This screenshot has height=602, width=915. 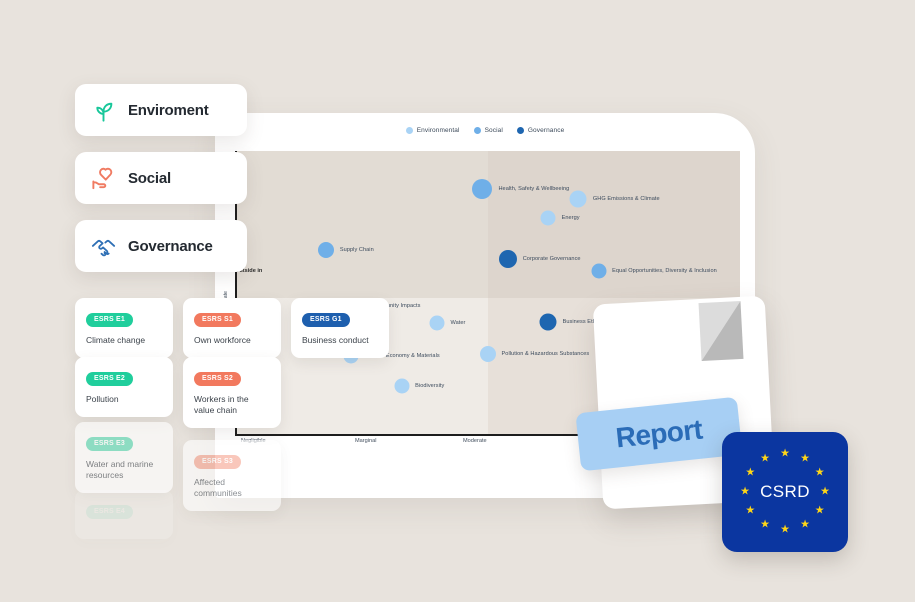 I want to click on legend-label: Environmental, so click(x=438, y=130).